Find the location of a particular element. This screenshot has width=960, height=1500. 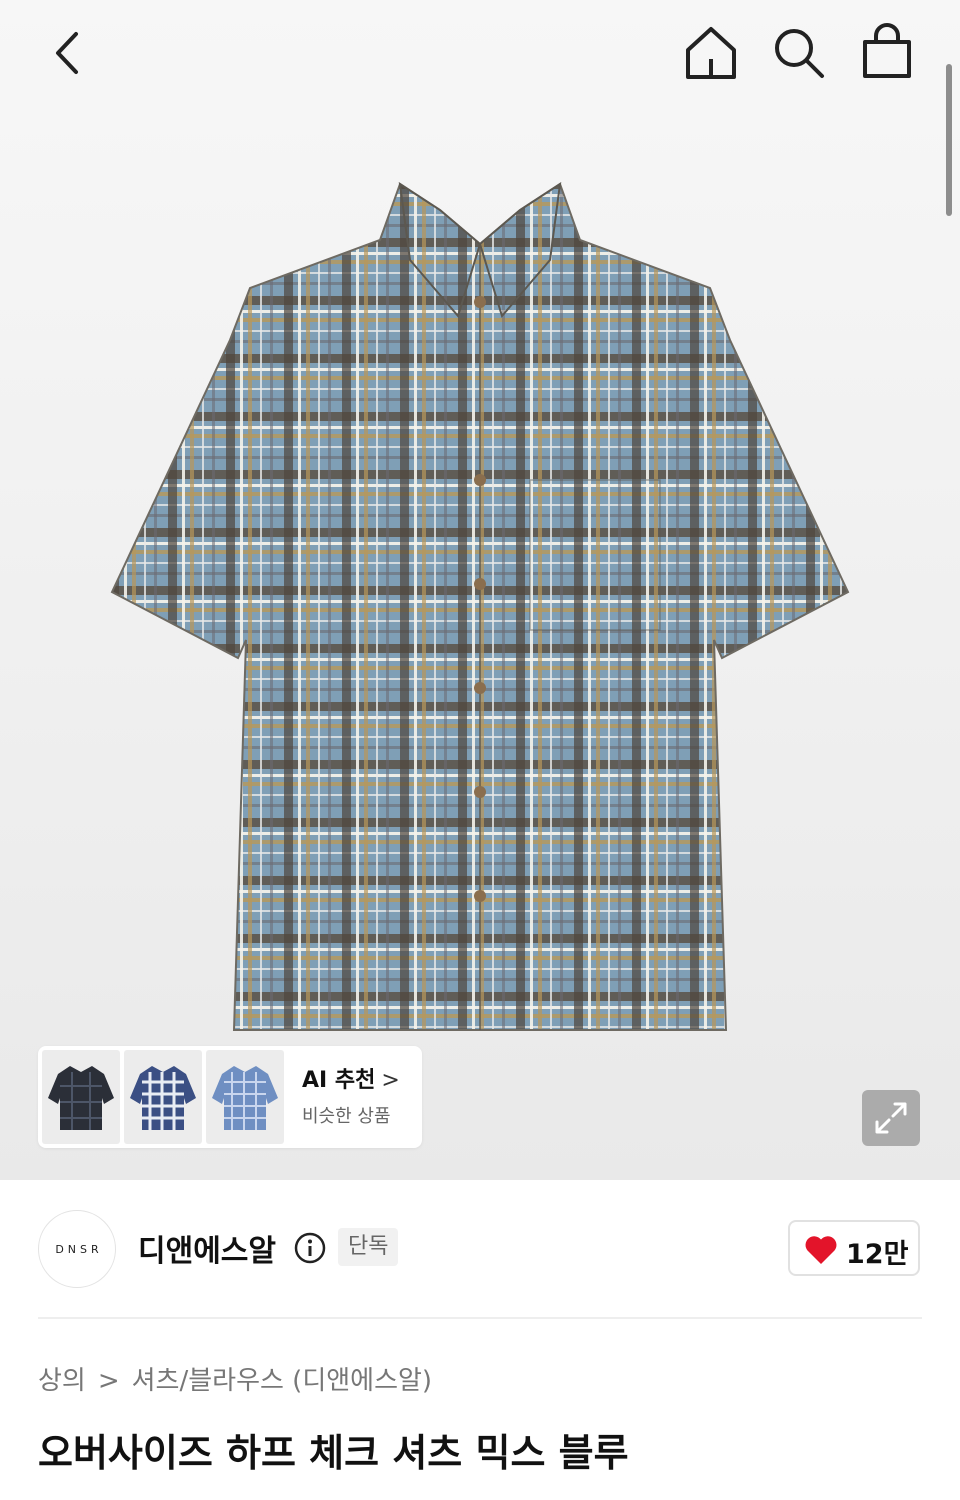

expand-image-button is located at coordinates (891, 1118).